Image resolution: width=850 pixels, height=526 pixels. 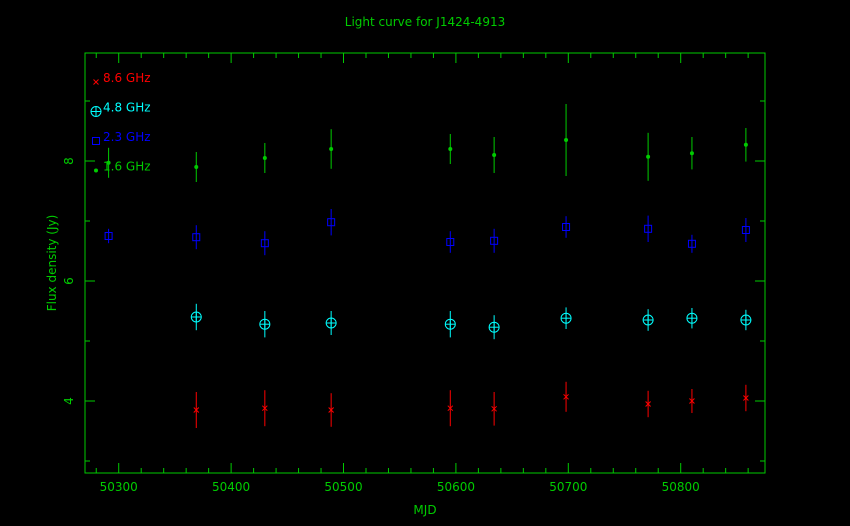 I want to click on x-tick-label: 50400, so click(x=231, y=487).